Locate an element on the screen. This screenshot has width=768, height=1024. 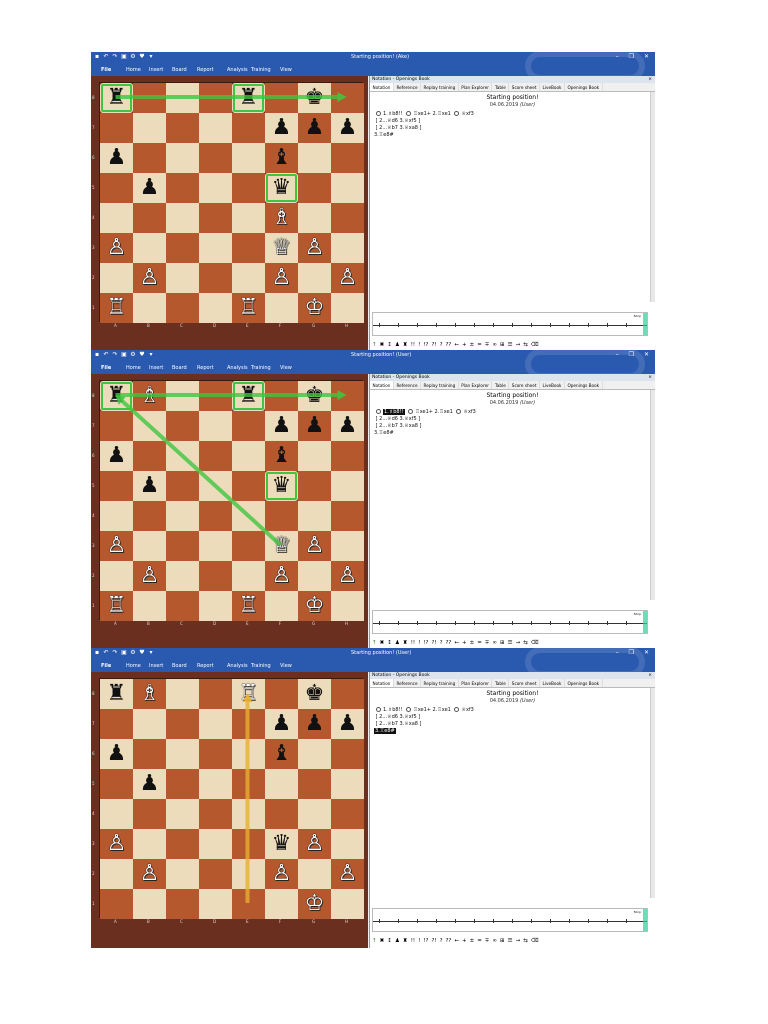
chess-board: ♜ ♗ ♖ ♚ ♟ ♟ ♟ ♟ ♝ ♟ ♙ ♛ ♙ ♙ ♙ ♙ ♔ is located at coordinates (231, 798).